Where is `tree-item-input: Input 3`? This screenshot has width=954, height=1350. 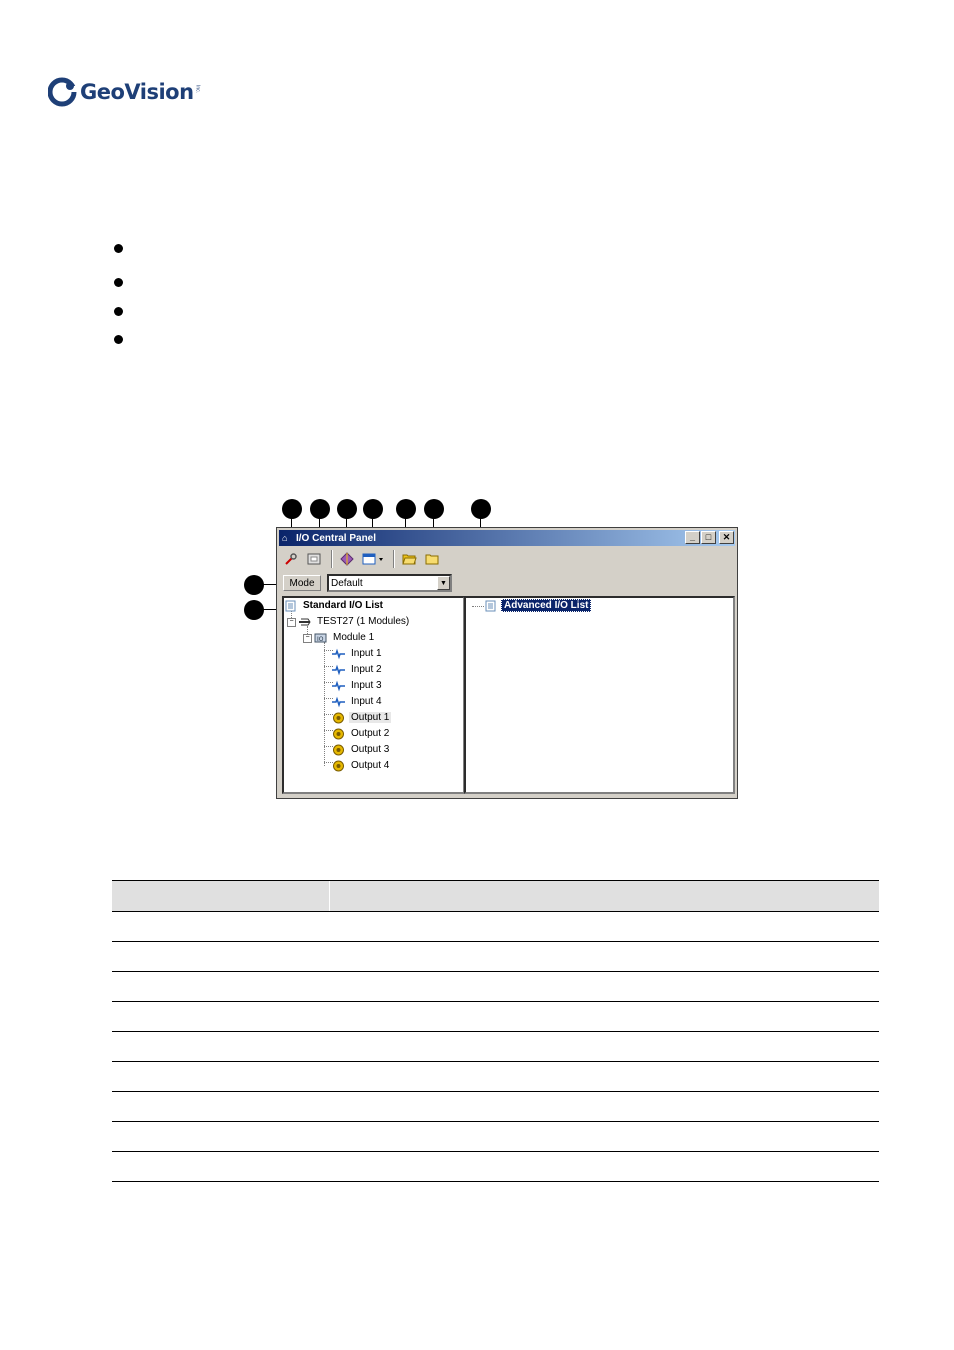 tree-item-input: Input 3 is located at coordinates (358, 685).